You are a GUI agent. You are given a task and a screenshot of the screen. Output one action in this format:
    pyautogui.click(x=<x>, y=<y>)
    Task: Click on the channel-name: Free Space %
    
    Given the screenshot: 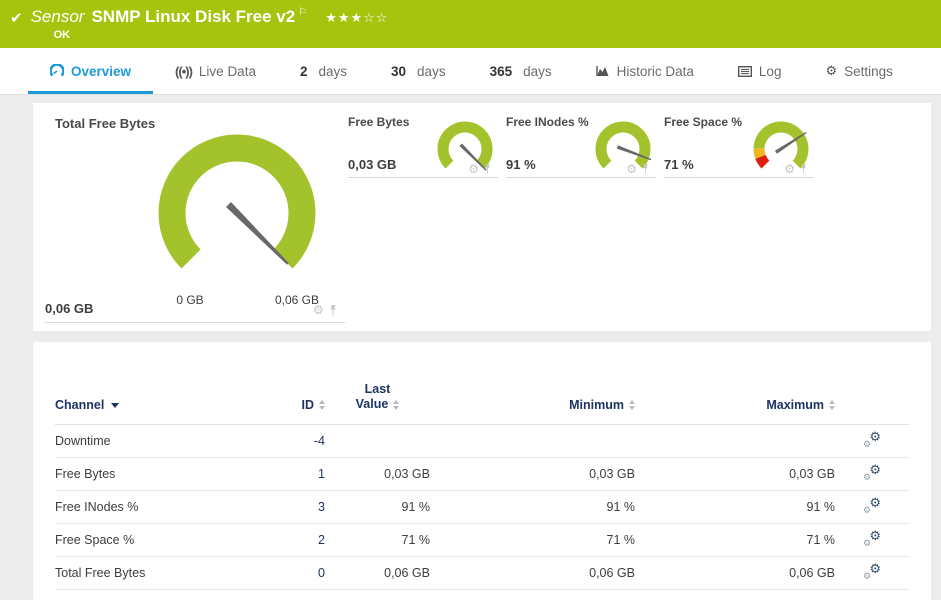 What is the action you would take?
    pyautogui.click(x=147, y=540)
    